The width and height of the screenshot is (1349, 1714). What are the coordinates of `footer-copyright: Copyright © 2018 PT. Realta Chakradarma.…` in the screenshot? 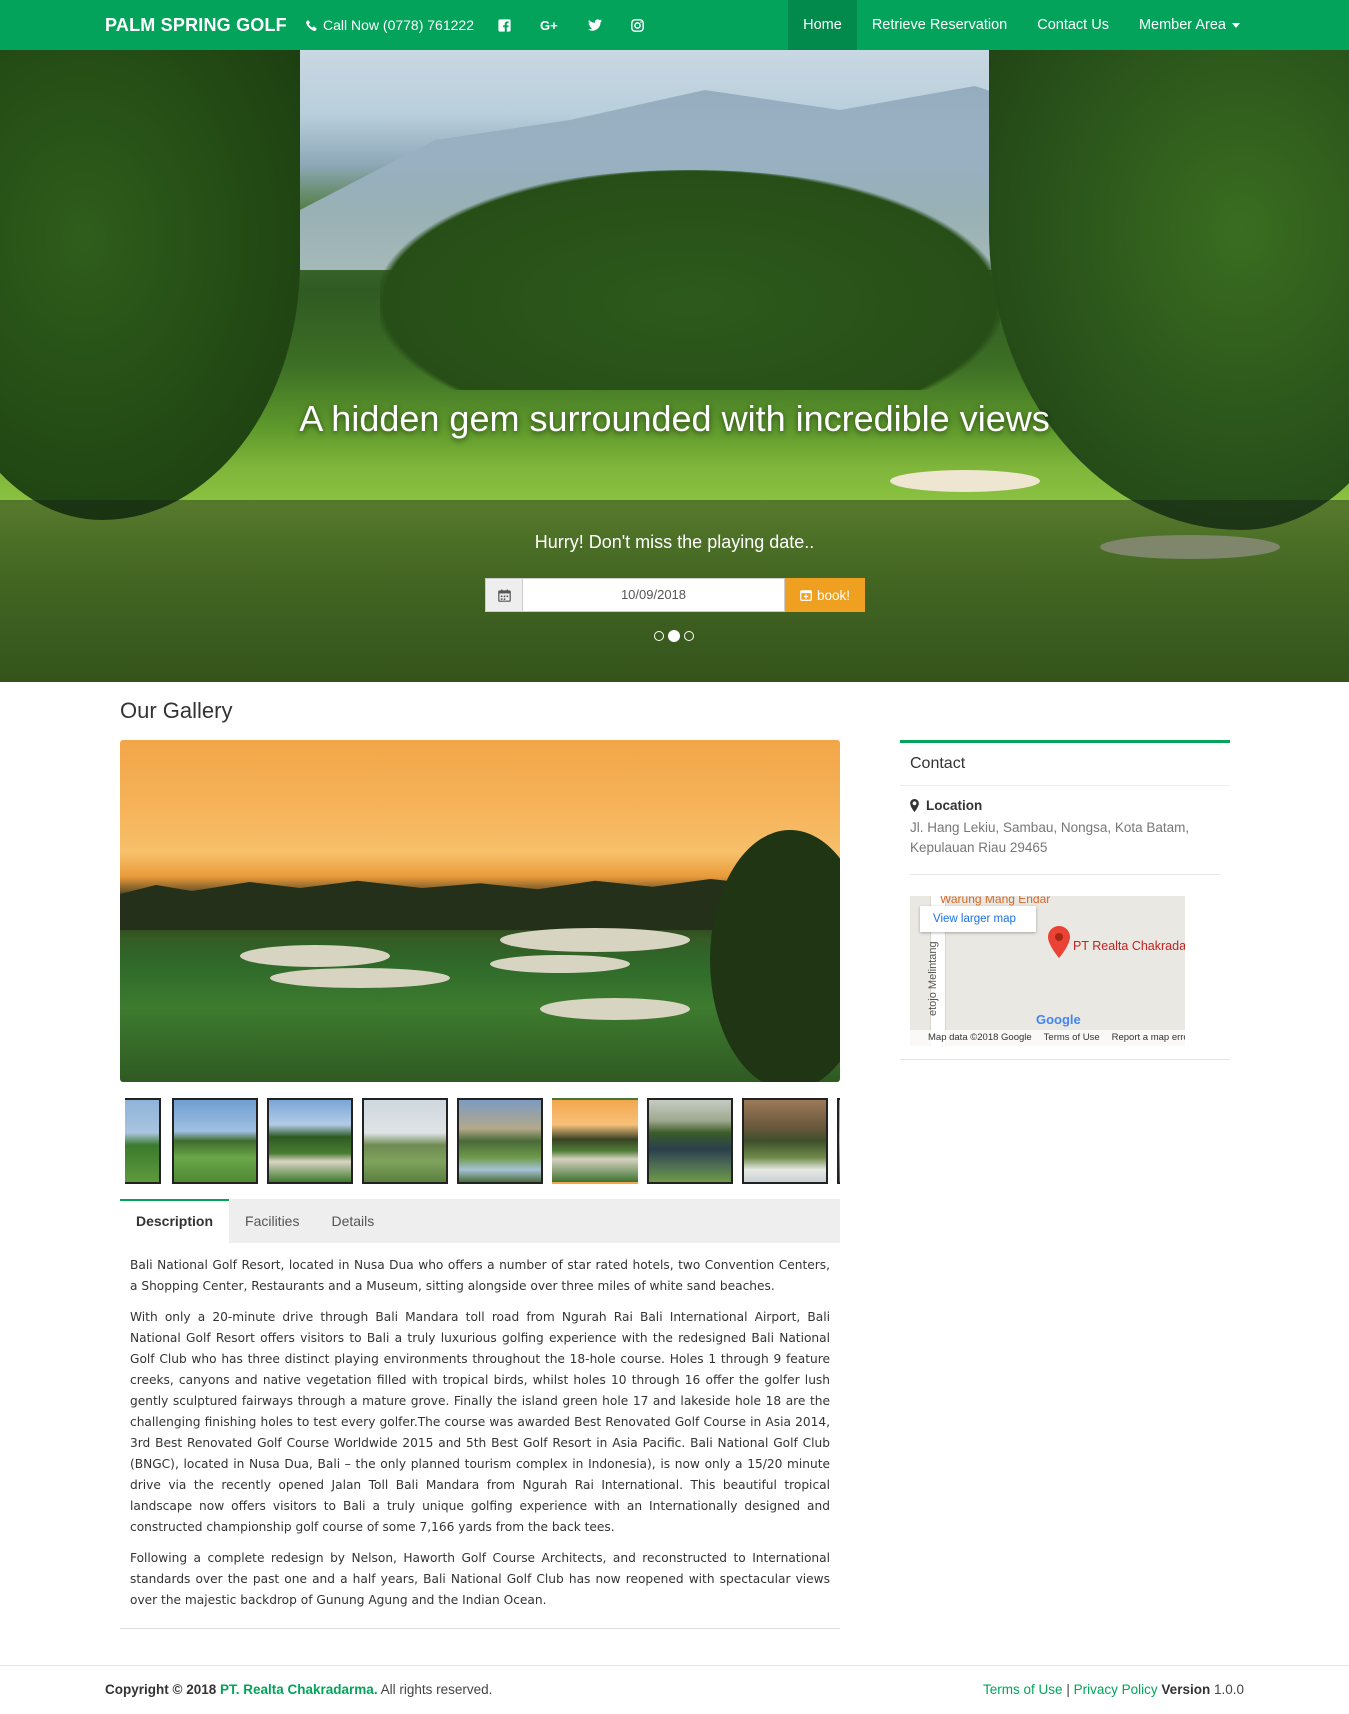 It's located at (298, 1689).